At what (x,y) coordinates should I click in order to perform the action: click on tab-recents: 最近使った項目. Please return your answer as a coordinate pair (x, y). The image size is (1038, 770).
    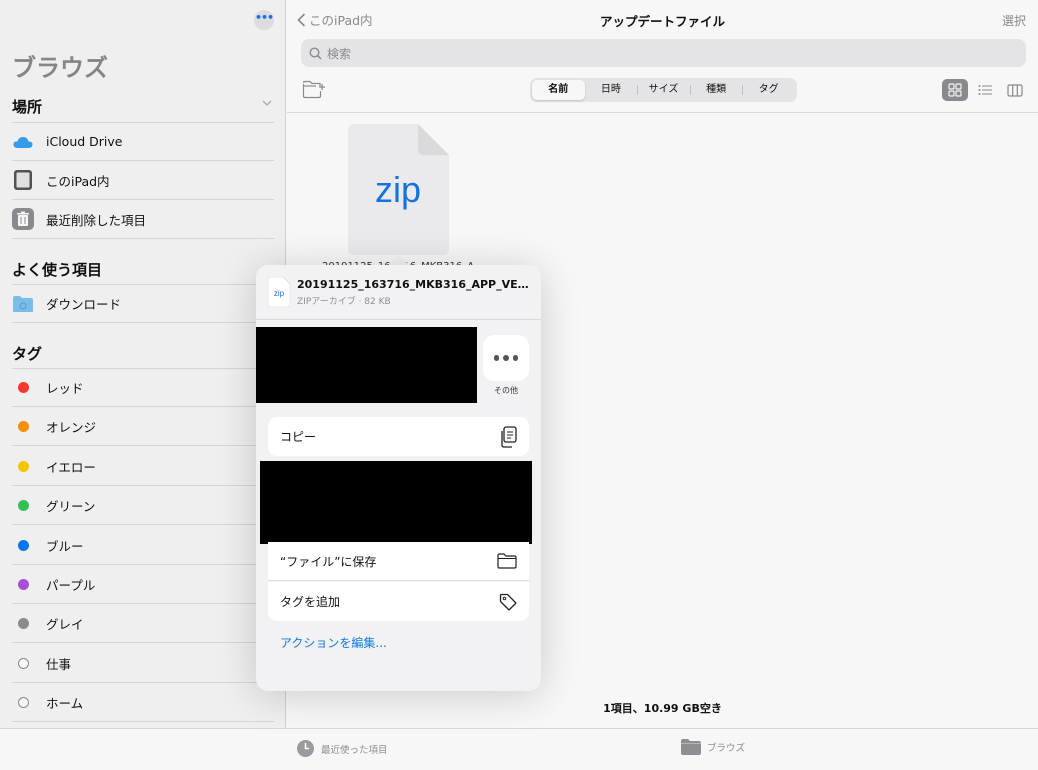
    Looking at the image, I should click on (342, 748).